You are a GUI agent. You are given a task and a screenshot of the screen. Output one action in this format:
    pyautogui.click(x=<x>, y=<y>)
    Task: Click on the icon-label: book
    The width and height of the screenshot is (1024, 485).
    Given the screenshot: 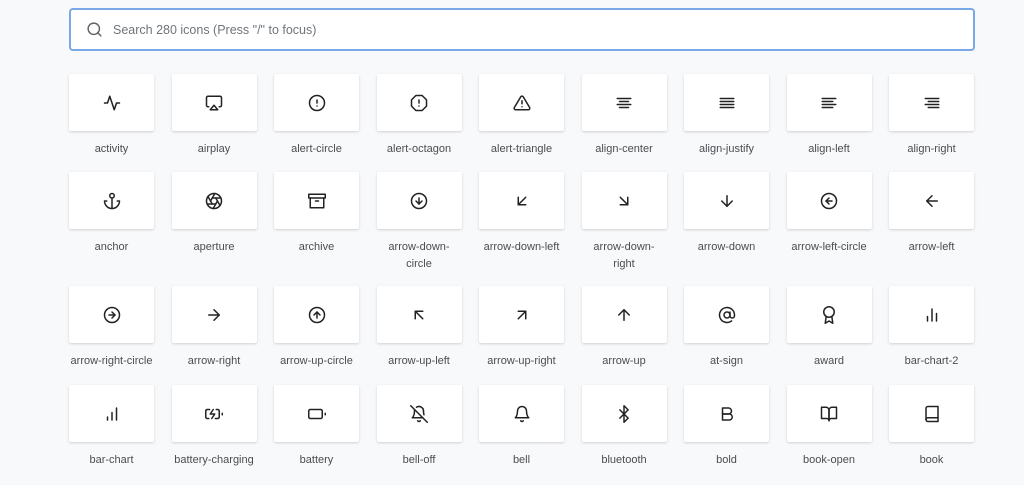 What is the action you would take?
    pyautogui.click(x=931, y=460)
    